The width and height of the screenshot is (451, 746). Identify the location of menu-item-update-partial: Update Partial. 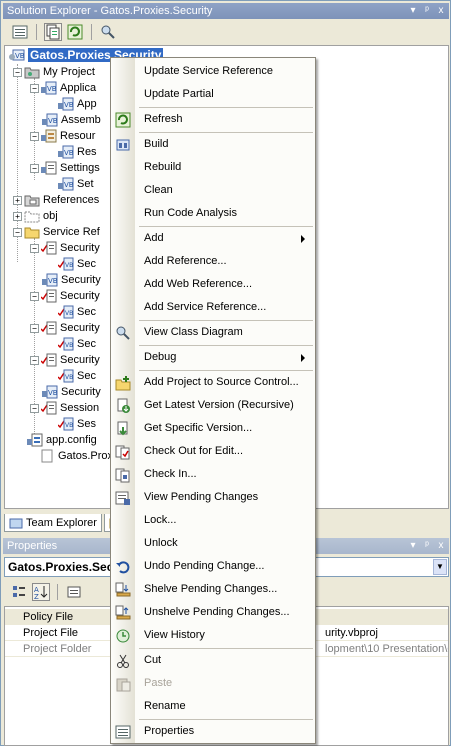
(213, 94).